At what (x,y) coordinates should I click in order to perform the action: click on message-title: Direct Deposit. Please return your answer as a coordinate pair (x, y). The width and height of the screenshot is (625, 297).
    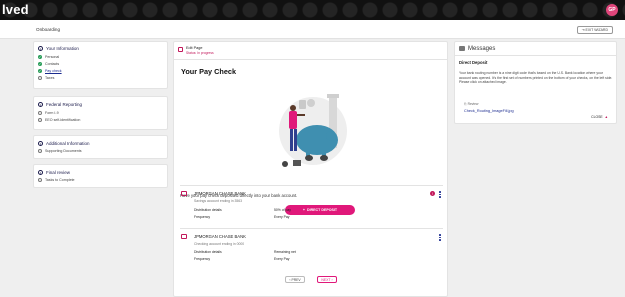
    Looking at the image, I should click on (473, 62).